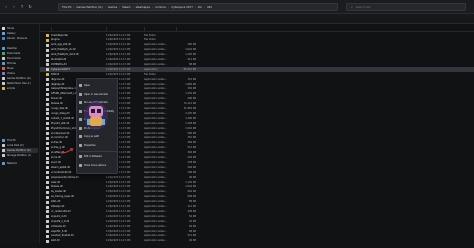 This screenshot has width=474, height=248. I want to click on context-menu-item: Show more options, so click(98, 165).